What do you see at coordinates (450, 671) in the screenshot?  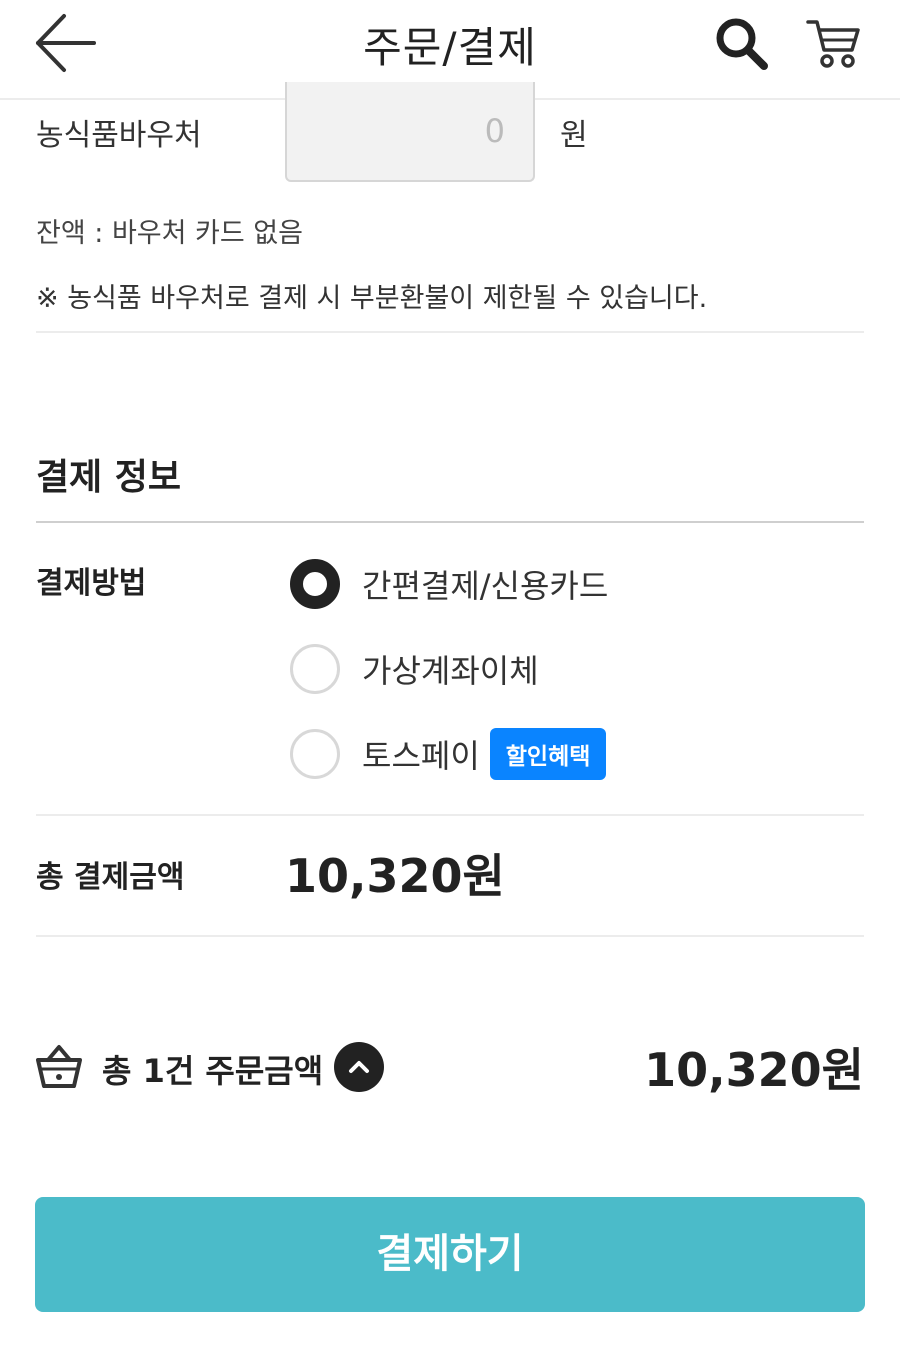 I see `payment-method-label-virtual-account: 가상계좌이체` at bounding box center [450, 671].